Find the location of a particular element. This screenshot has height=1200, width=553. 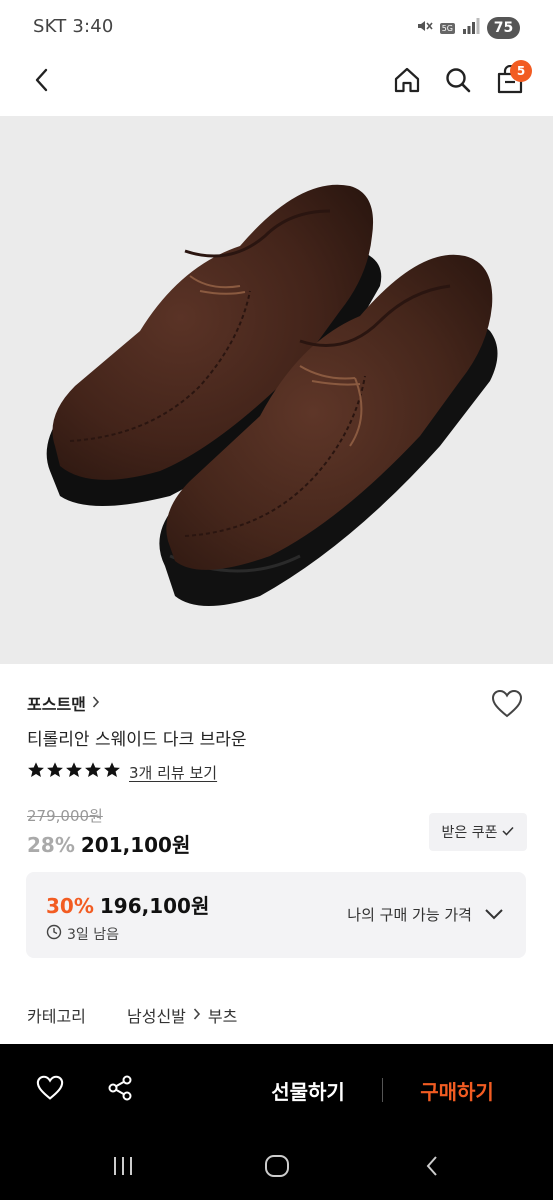

home-circle-icon is located at coordinates (277, 1168).